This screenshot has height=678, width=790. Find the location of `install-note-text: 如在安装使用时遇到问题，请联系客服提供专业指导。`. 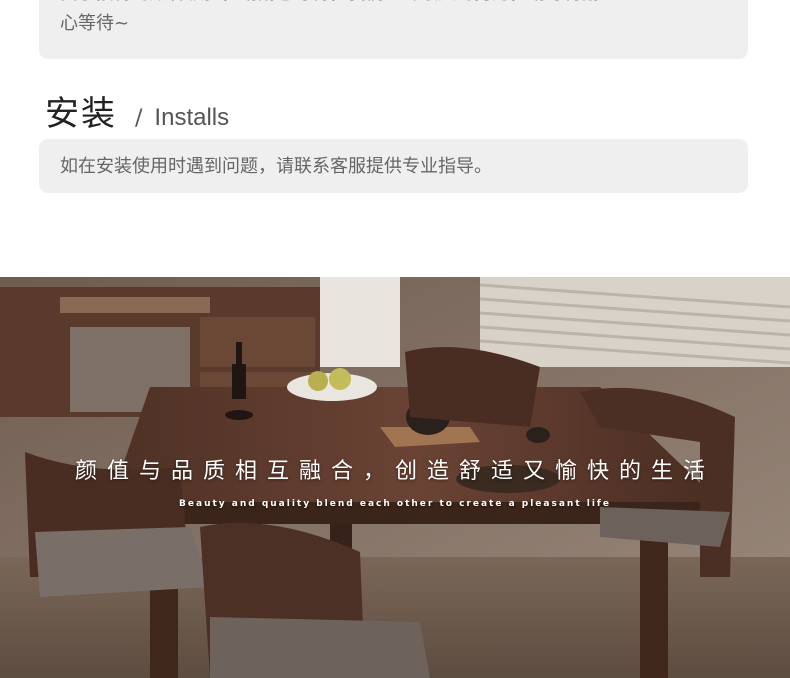

install-note-text: 如在安装使用时遇到问题，请联系客服提供专业指导。 is located at coordinates (276, 166).